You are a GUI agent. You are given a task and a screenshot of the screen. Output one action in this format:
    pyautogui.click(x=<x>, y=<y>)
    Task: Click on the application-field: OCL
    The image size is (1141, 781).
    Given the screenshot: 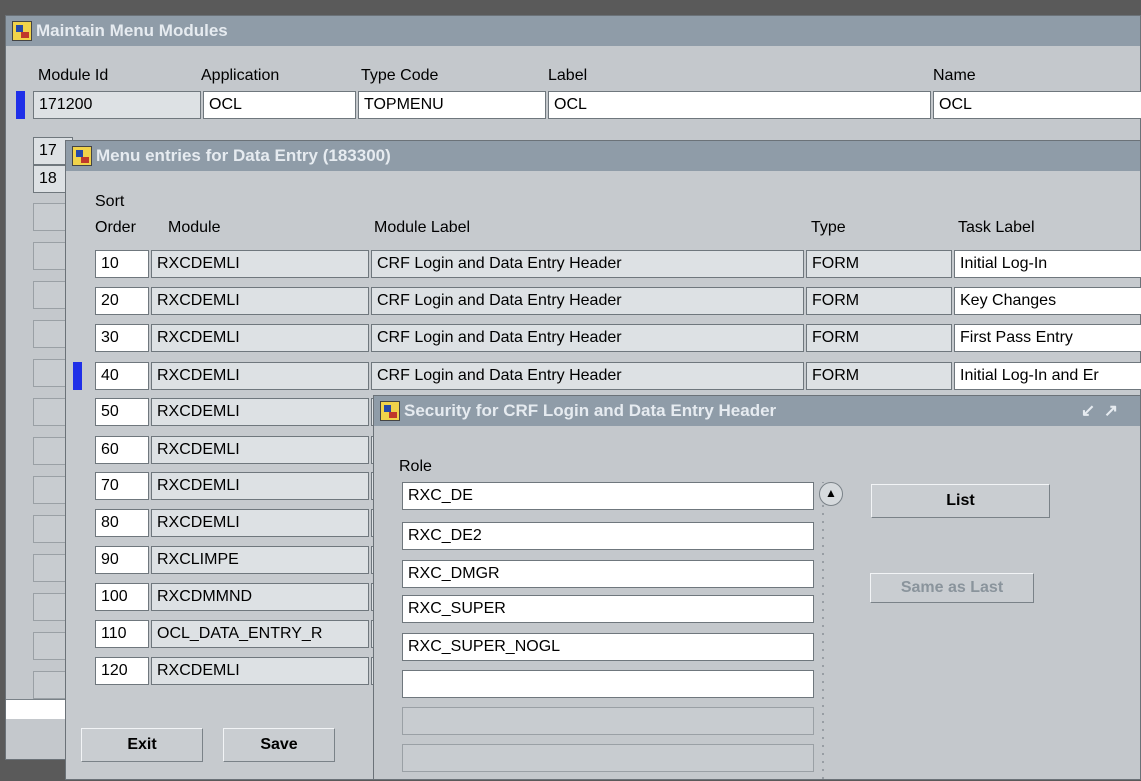 What is the action you would take?
    pyautogui.click(x=279, y=105)
    